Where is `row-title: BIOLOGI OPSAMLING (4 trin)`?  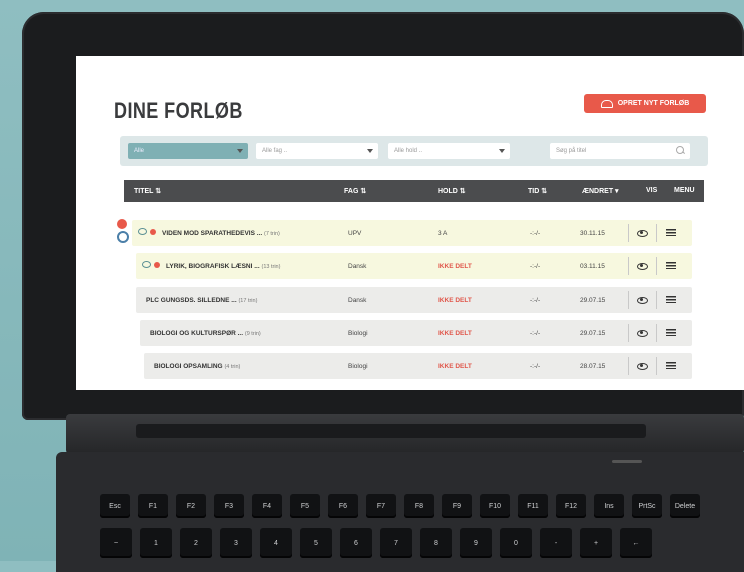 row-title: BIOLOGI OPSAMLING (4 trin) is located at coordinates (197, 366).